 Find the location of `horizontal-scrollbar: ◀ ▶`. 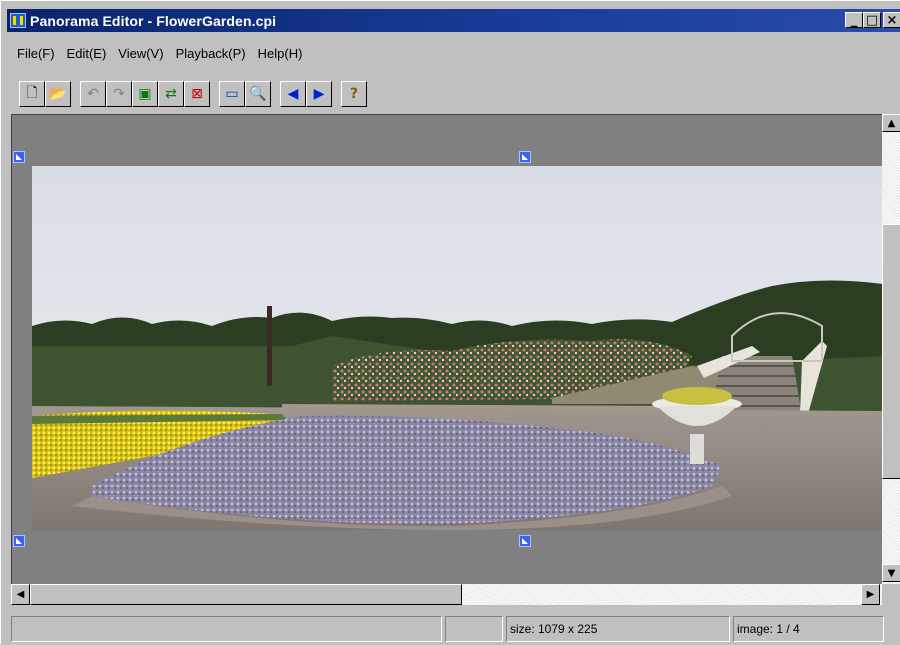

horizontal-scrollbar: ◀ ▶ is located at coordinates (446, 594).